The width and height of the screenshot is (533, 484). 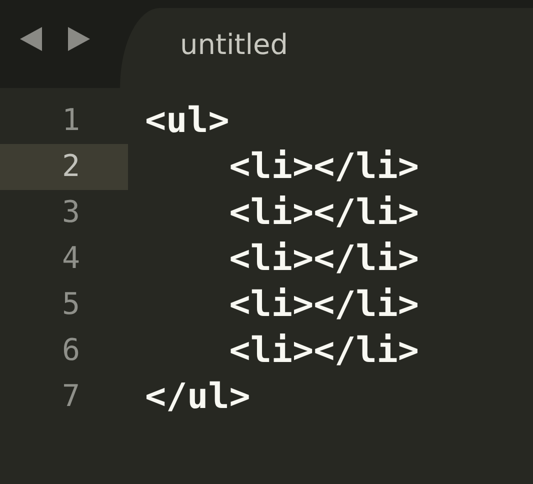 I want to click on code-line: </ul>, so click(x=197, y=397).